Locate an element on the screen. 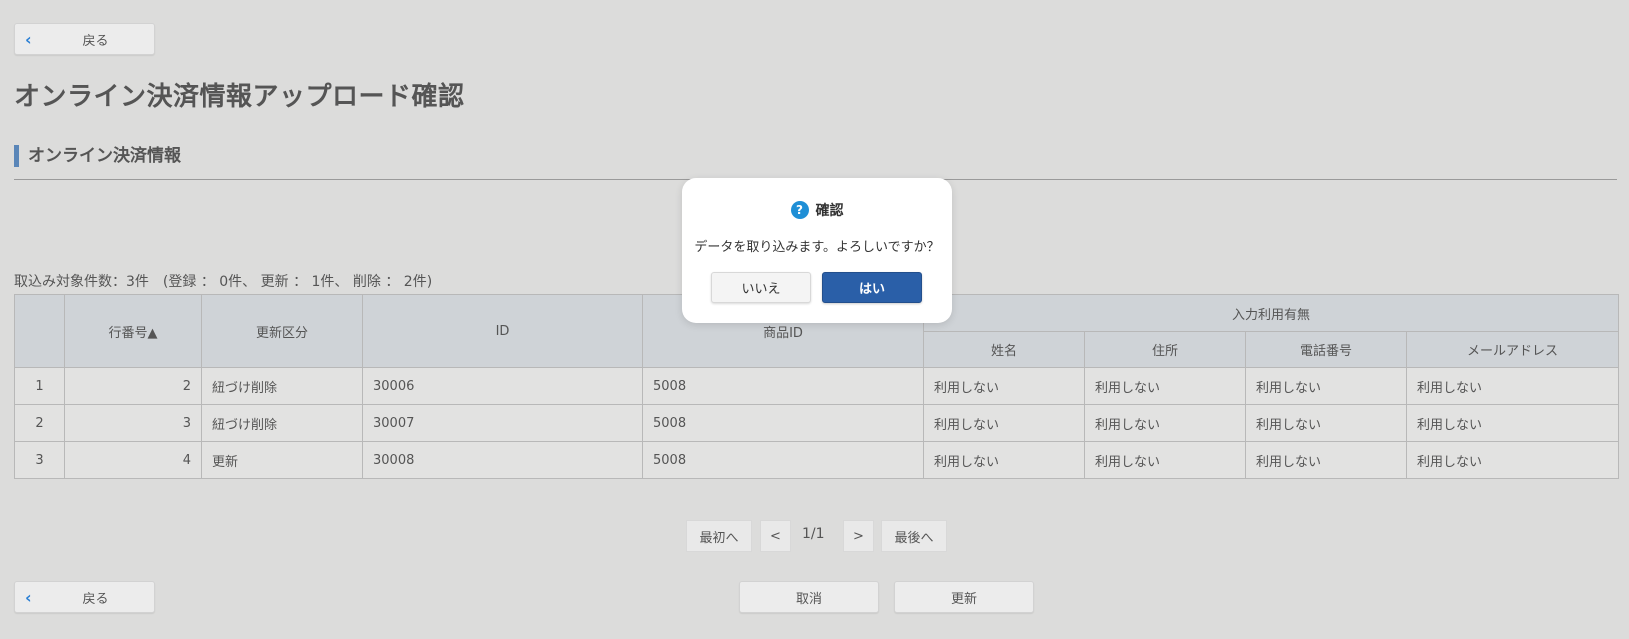 The width and height of the screenshot is (1629, 639). dialog-title-row: ? 確認 is located at coordinates (817, 210).